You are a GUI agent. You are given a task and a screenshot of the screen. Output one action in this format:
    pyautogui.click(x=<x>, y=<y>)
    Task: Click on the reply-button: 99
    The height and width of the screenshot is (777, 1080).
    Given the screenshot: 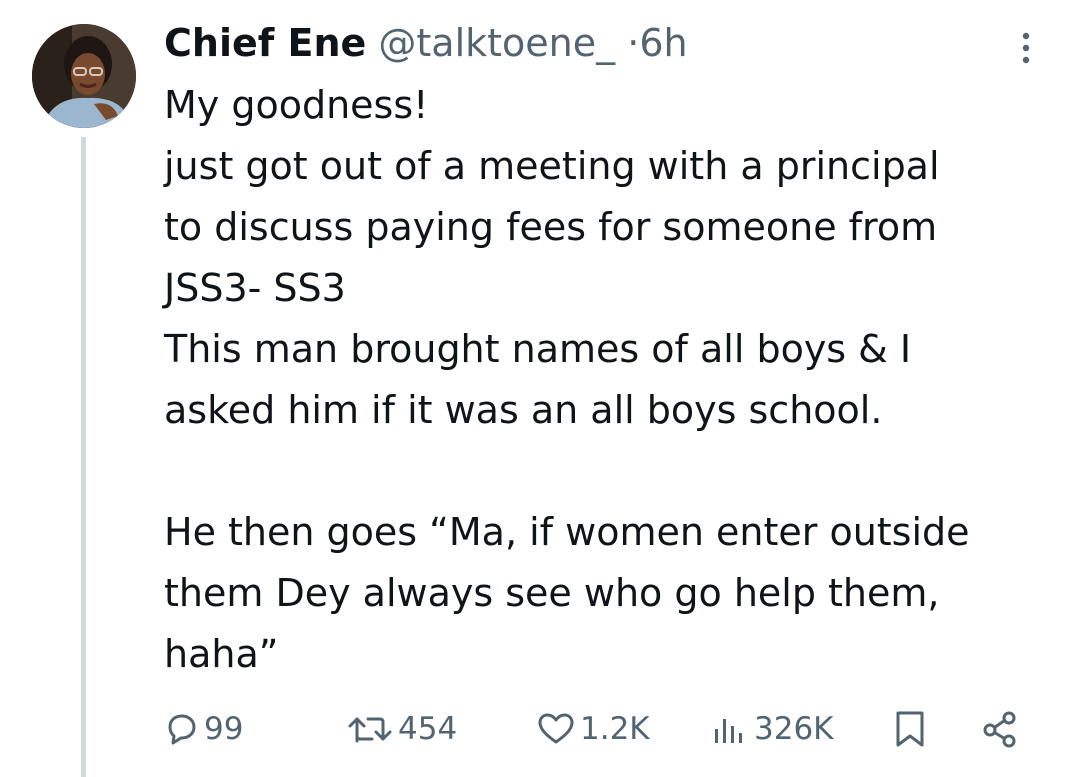 What is the action you would take?
    pyautogui.click(x=203, y=729)
    